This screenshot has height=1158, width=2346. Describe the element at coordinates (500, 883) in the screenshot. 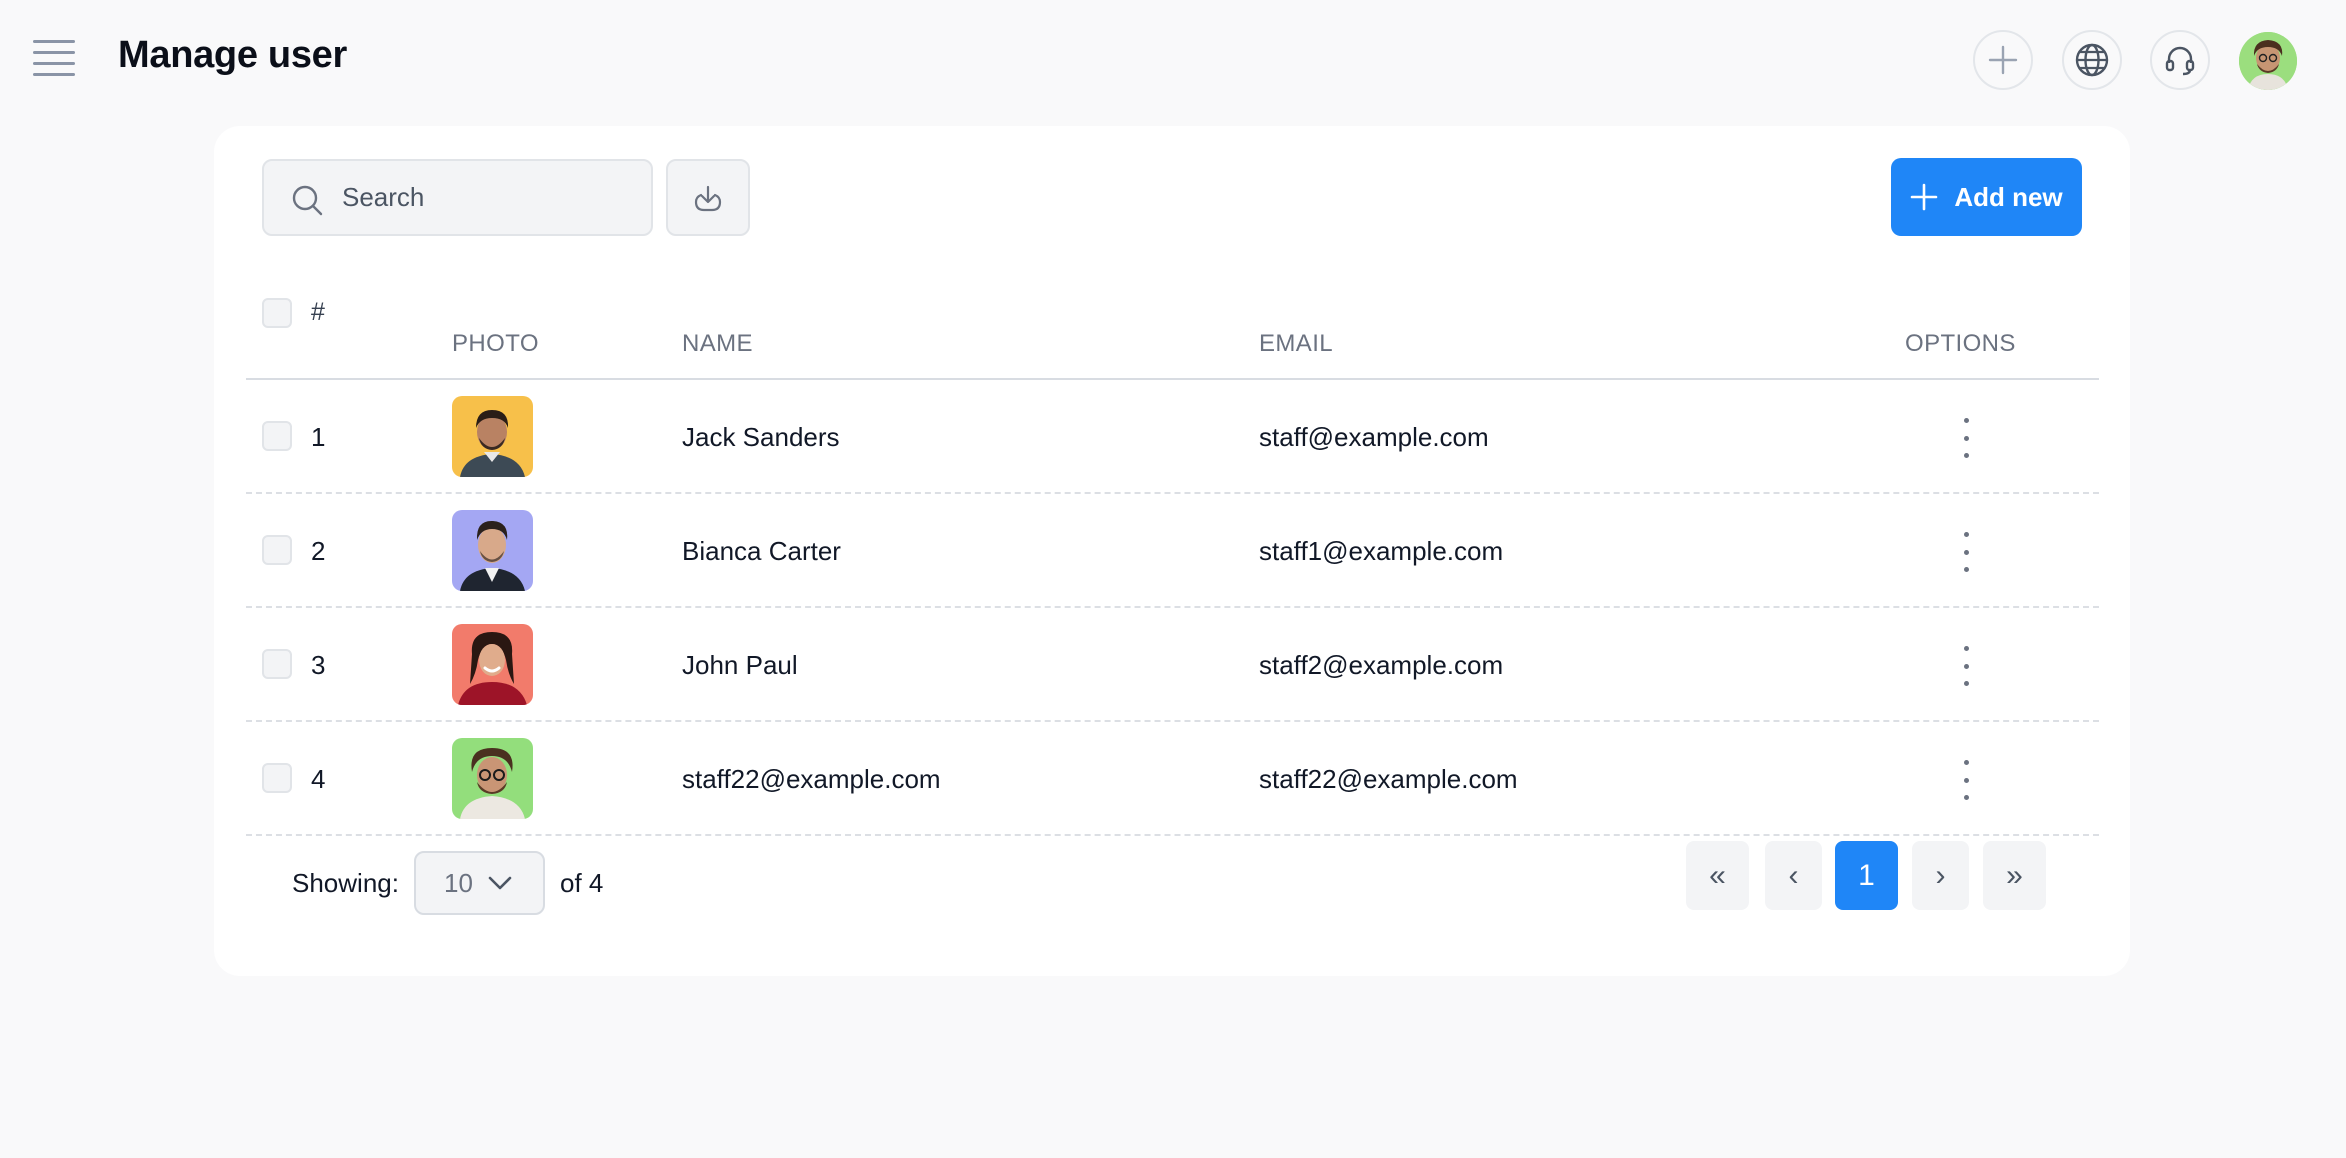

I see `chevron-down-icon` at that location.